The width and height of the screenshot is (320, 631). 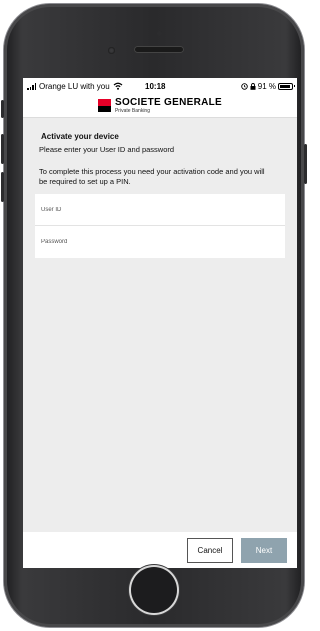 What do you see at coordinates (104, 105) in the screenshot?
I see `societe-generale-logo-icon` at bounding box center [104, 105].